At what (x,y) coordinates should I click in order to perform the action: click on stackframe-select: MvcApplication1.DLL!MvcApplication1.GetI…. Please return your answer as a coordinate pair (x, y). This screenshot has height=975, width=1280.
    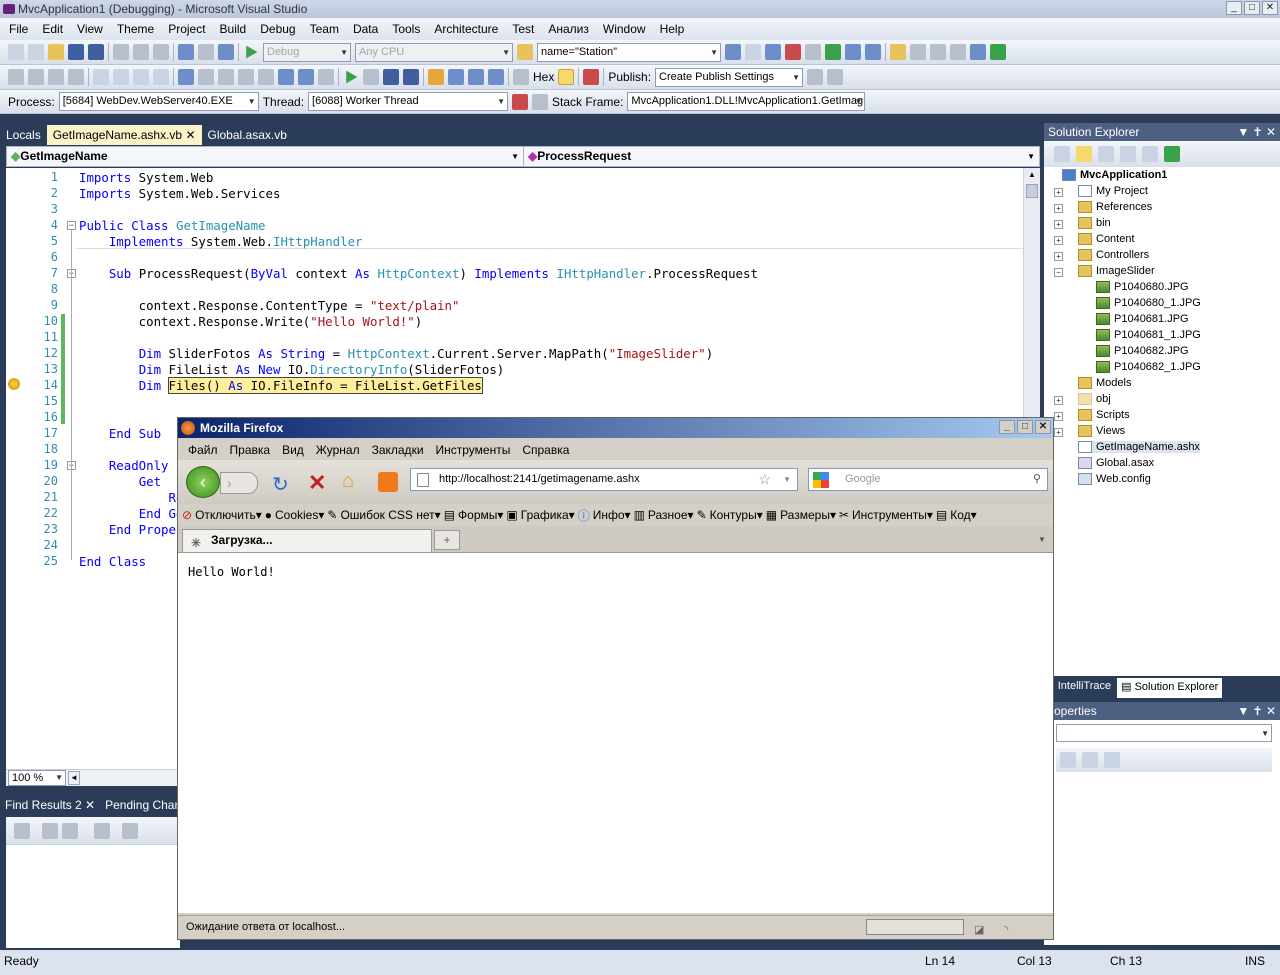
    Looking at the image, I should click on (746, 101).